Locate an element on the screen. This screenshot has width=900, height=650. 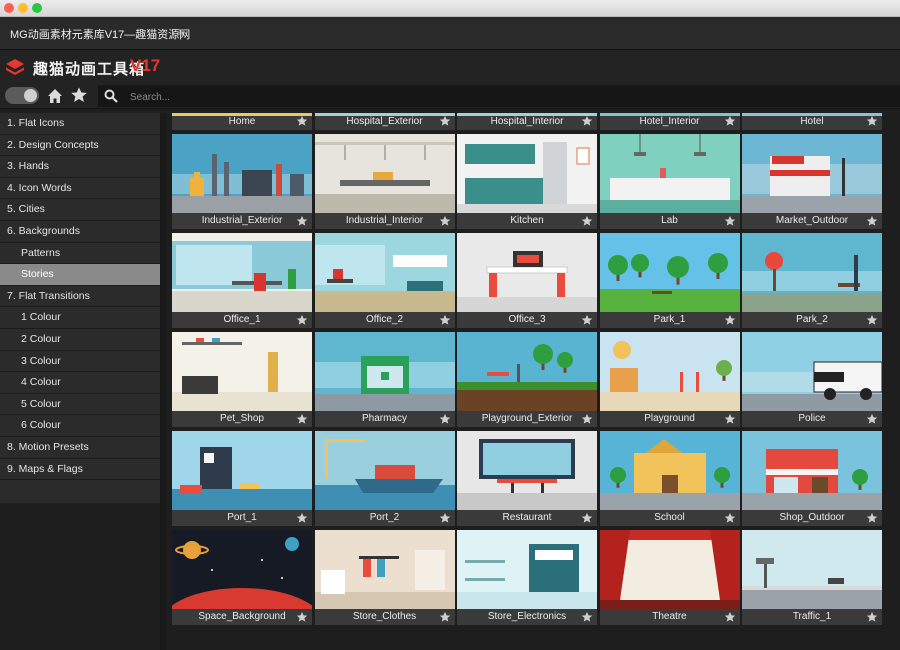
asset-tile-port_1: Port_1 is located at coordinates (242, 478).